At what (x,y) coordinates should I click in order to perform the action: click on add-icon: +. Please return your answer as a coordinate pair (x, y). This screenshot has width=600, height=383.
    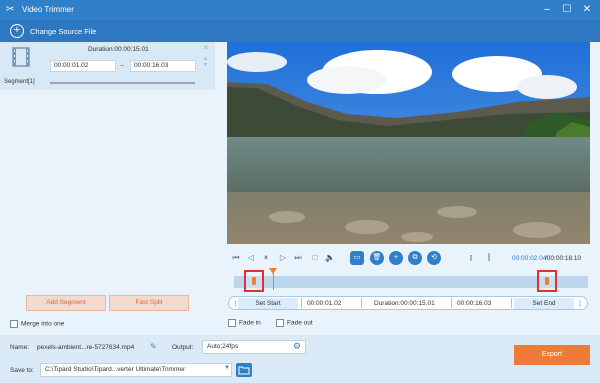
    Looking at the image, I should click on (396, 258).